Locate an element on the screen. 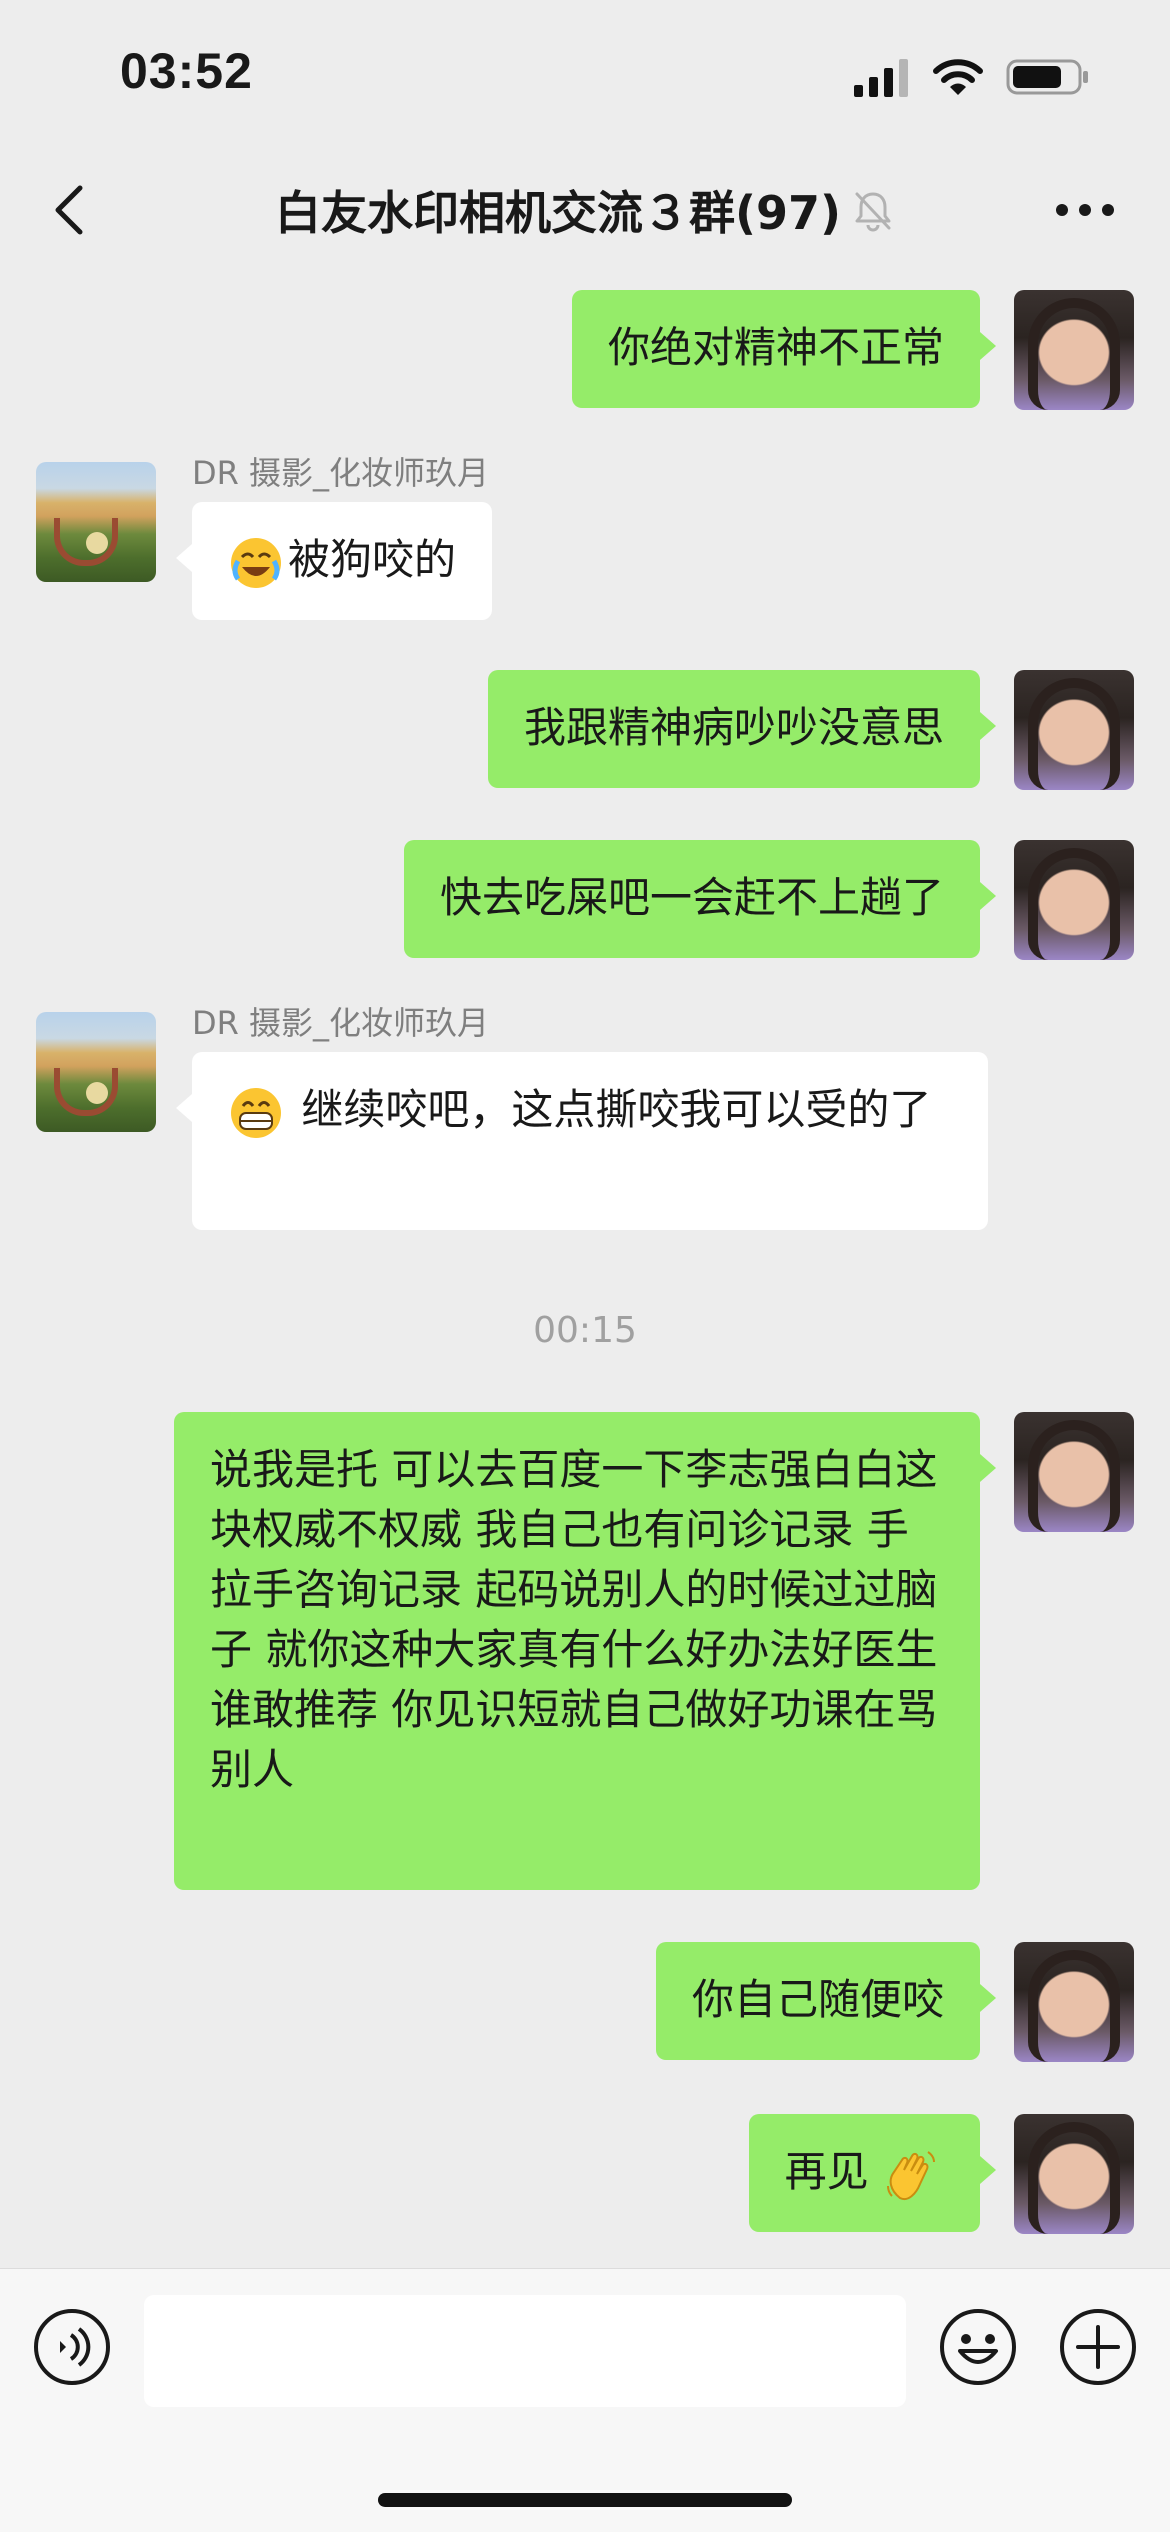 The width and height of the screenshot is (1170, 2532). message-bubble: 我跟精神病吵吵没意思 is located at coordinates (742, 729).